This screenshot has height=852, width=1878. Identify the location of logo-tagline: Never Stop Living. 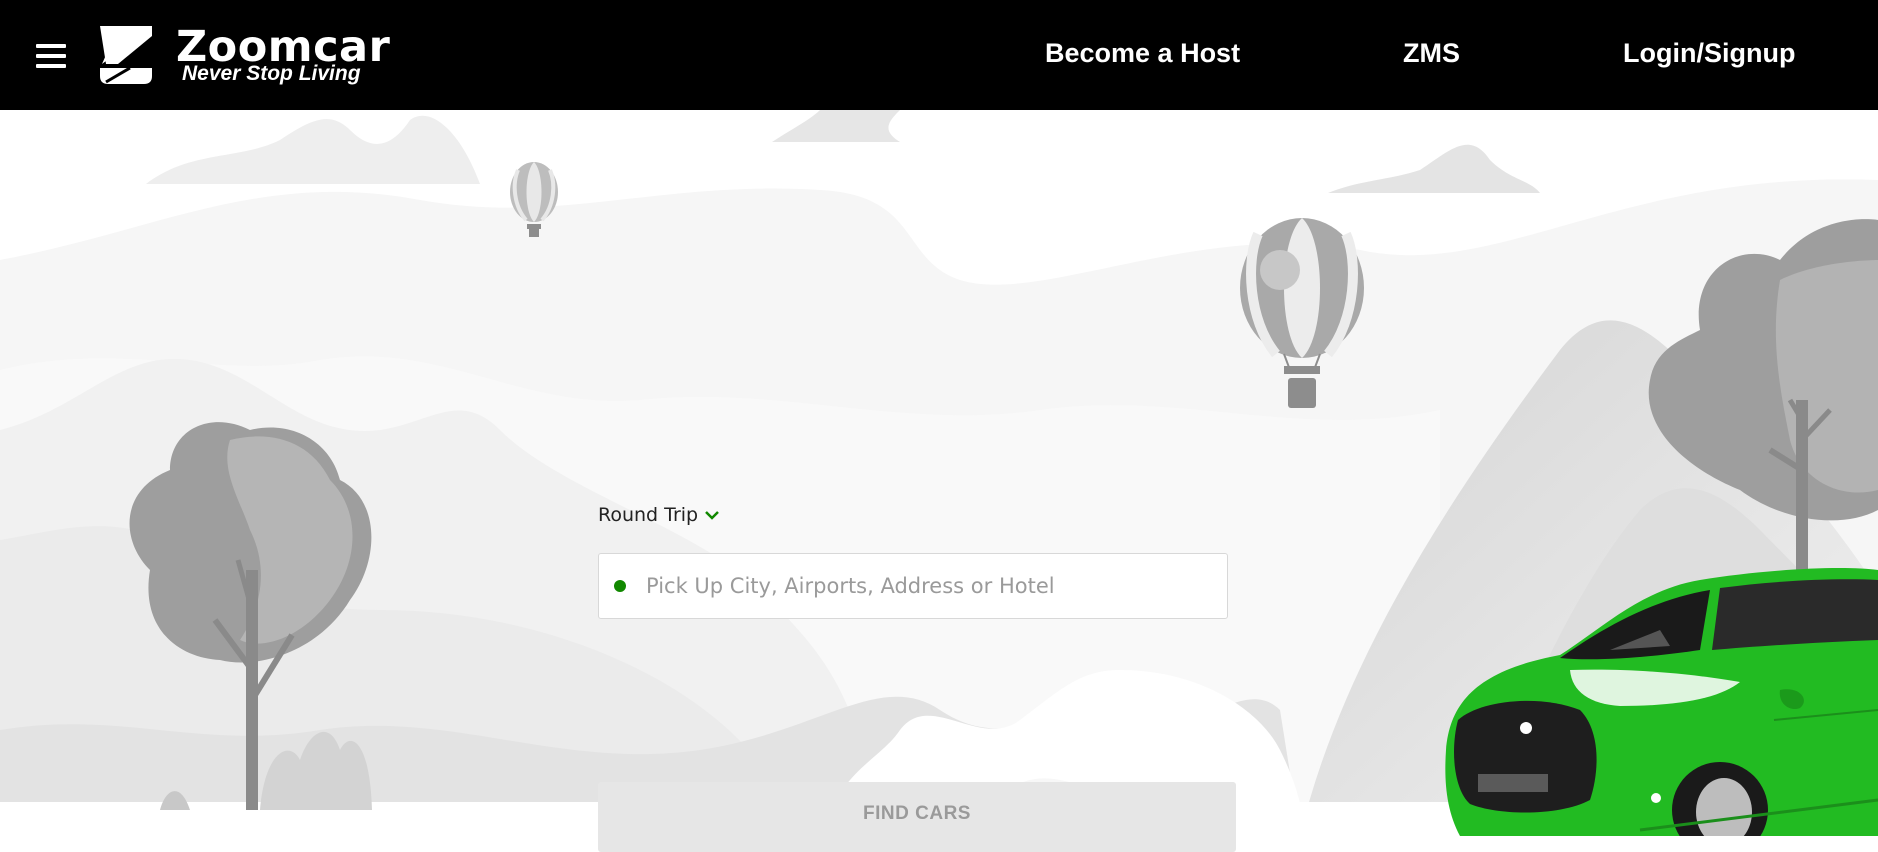
(271, 73).